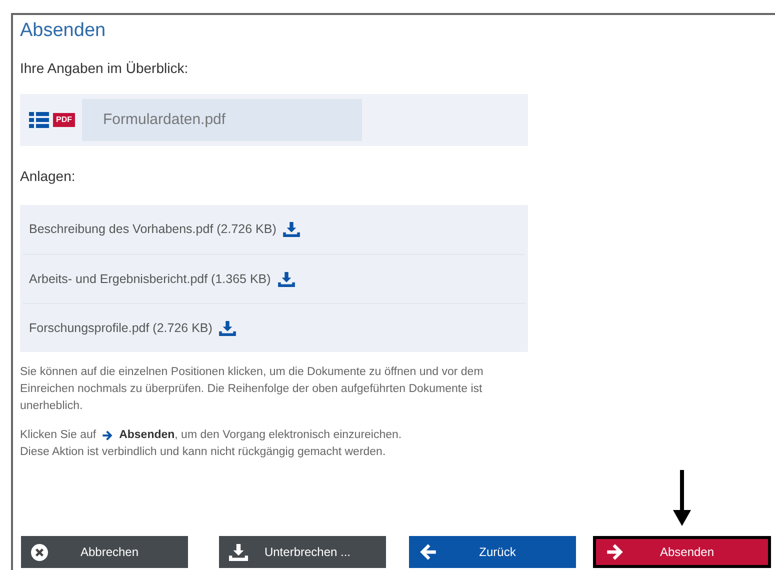  What do you see at coordinates (120, 328) in the screenshot?
I see `attachment-link: Forschungsprofile.pdf (2.726 KB)` at bounding box center [120, 328].